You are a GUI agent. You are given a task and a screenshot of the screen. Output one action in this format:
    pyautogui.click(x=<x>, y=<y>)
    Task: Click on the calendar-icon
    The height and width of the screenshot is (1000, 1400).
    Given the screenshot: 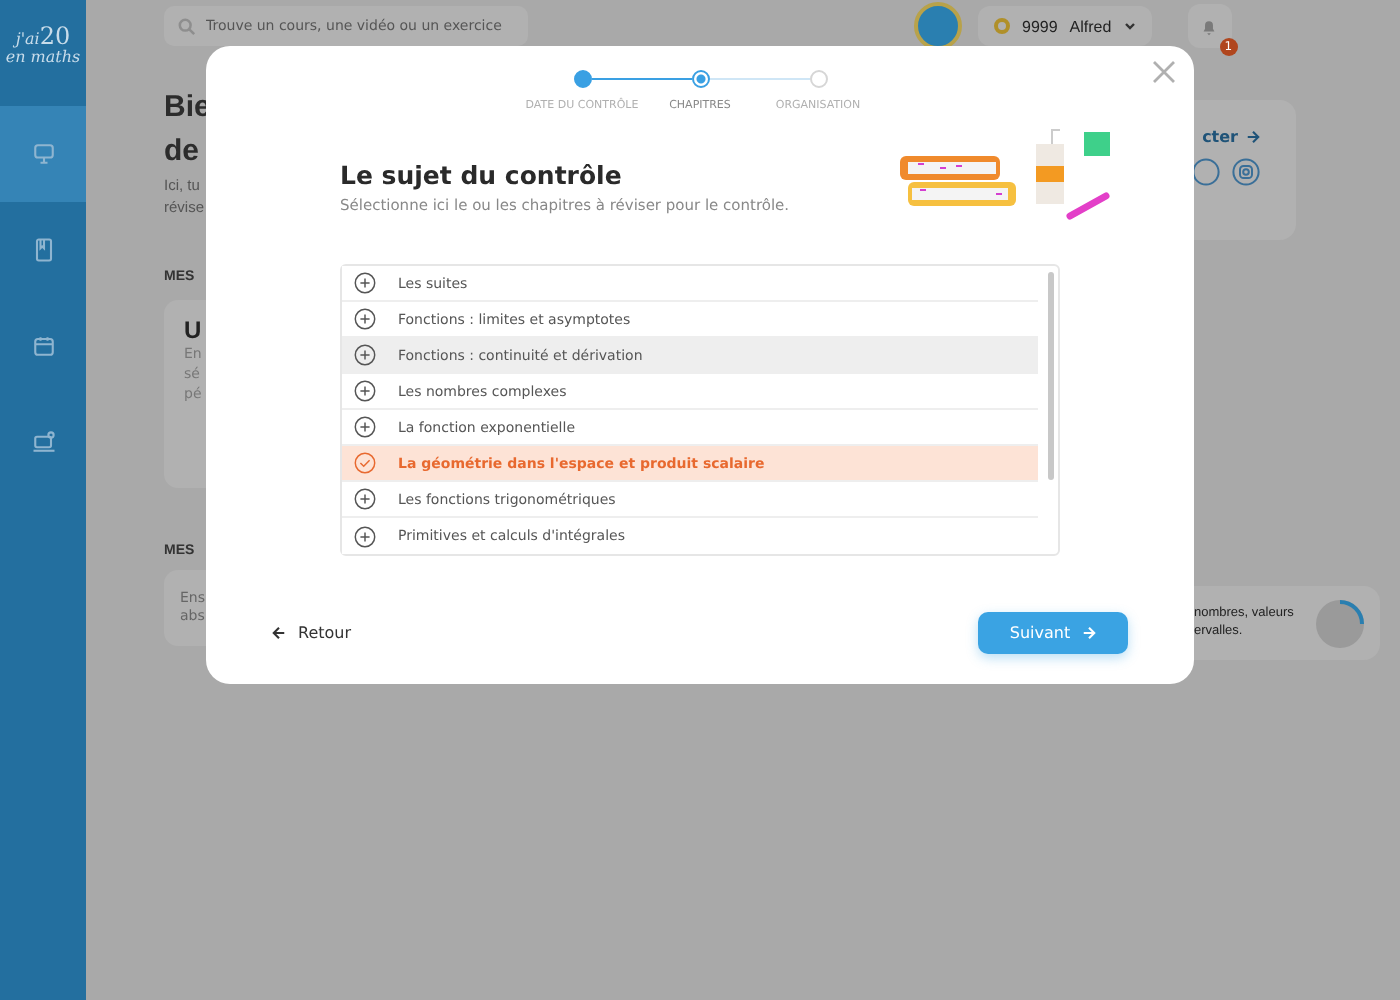 What is the action you would take?
    pyautogui.click(x=43, y=346)
    